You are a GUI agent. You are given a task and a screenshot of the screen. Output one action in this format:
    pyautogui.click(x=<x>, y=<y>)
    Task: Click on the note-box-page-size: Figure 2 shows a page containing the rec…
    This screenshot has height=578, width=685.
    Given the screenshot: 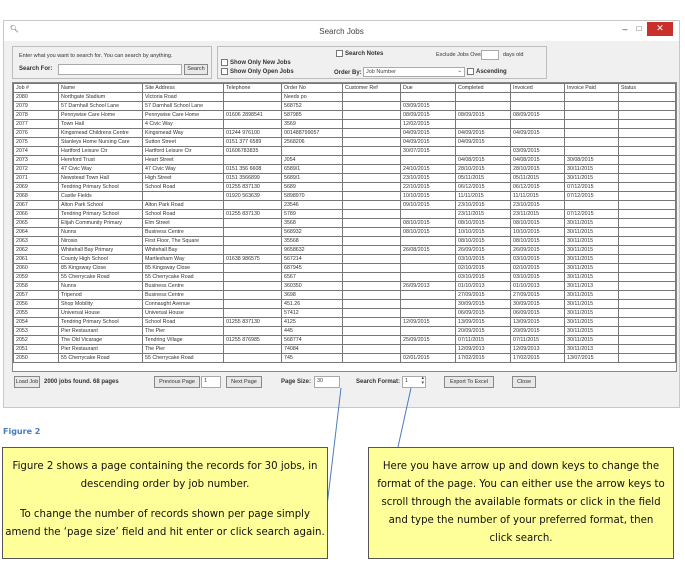 What is the action you would take?
    pyautogui.click(x=165, y=503)
    